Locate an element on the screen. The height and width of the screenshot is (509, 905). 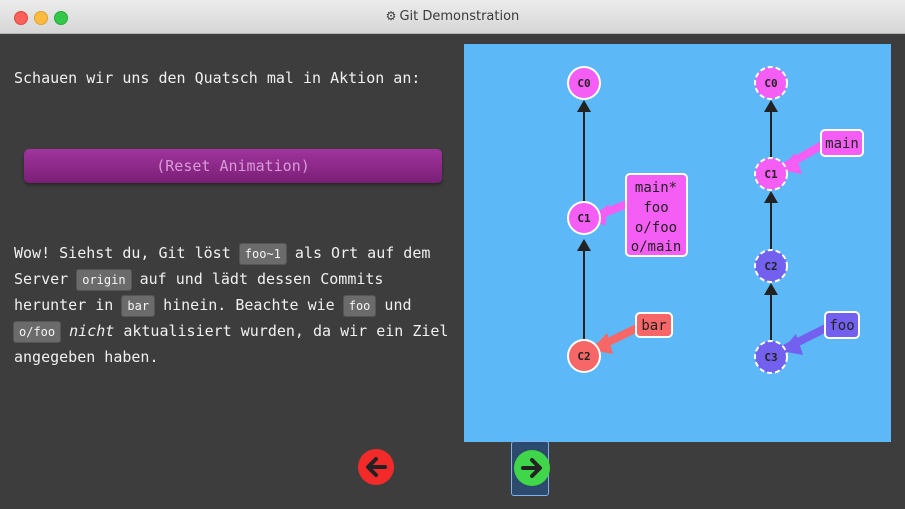
arrow-right-icon is located at coordinates (531, 468).